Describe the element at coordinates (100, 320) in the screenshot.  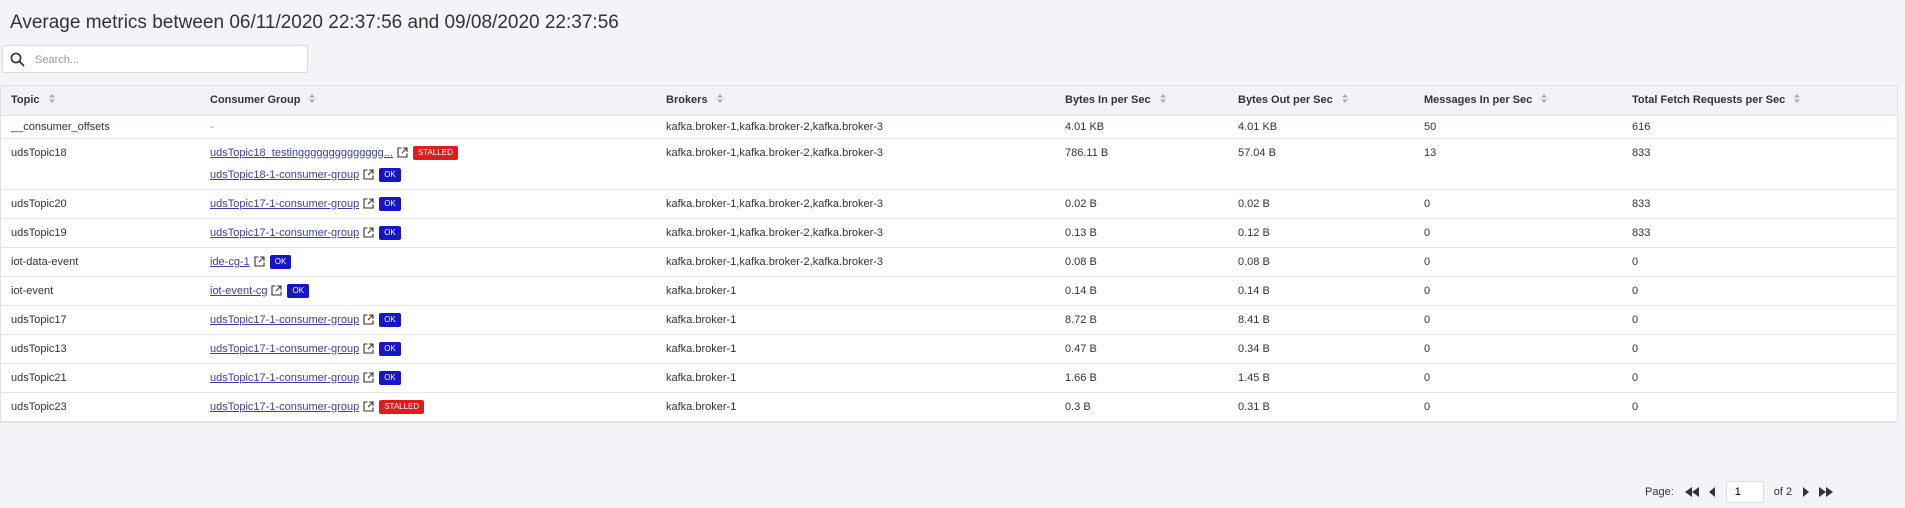
I see `topic-cell: udsTopic17` at that location.